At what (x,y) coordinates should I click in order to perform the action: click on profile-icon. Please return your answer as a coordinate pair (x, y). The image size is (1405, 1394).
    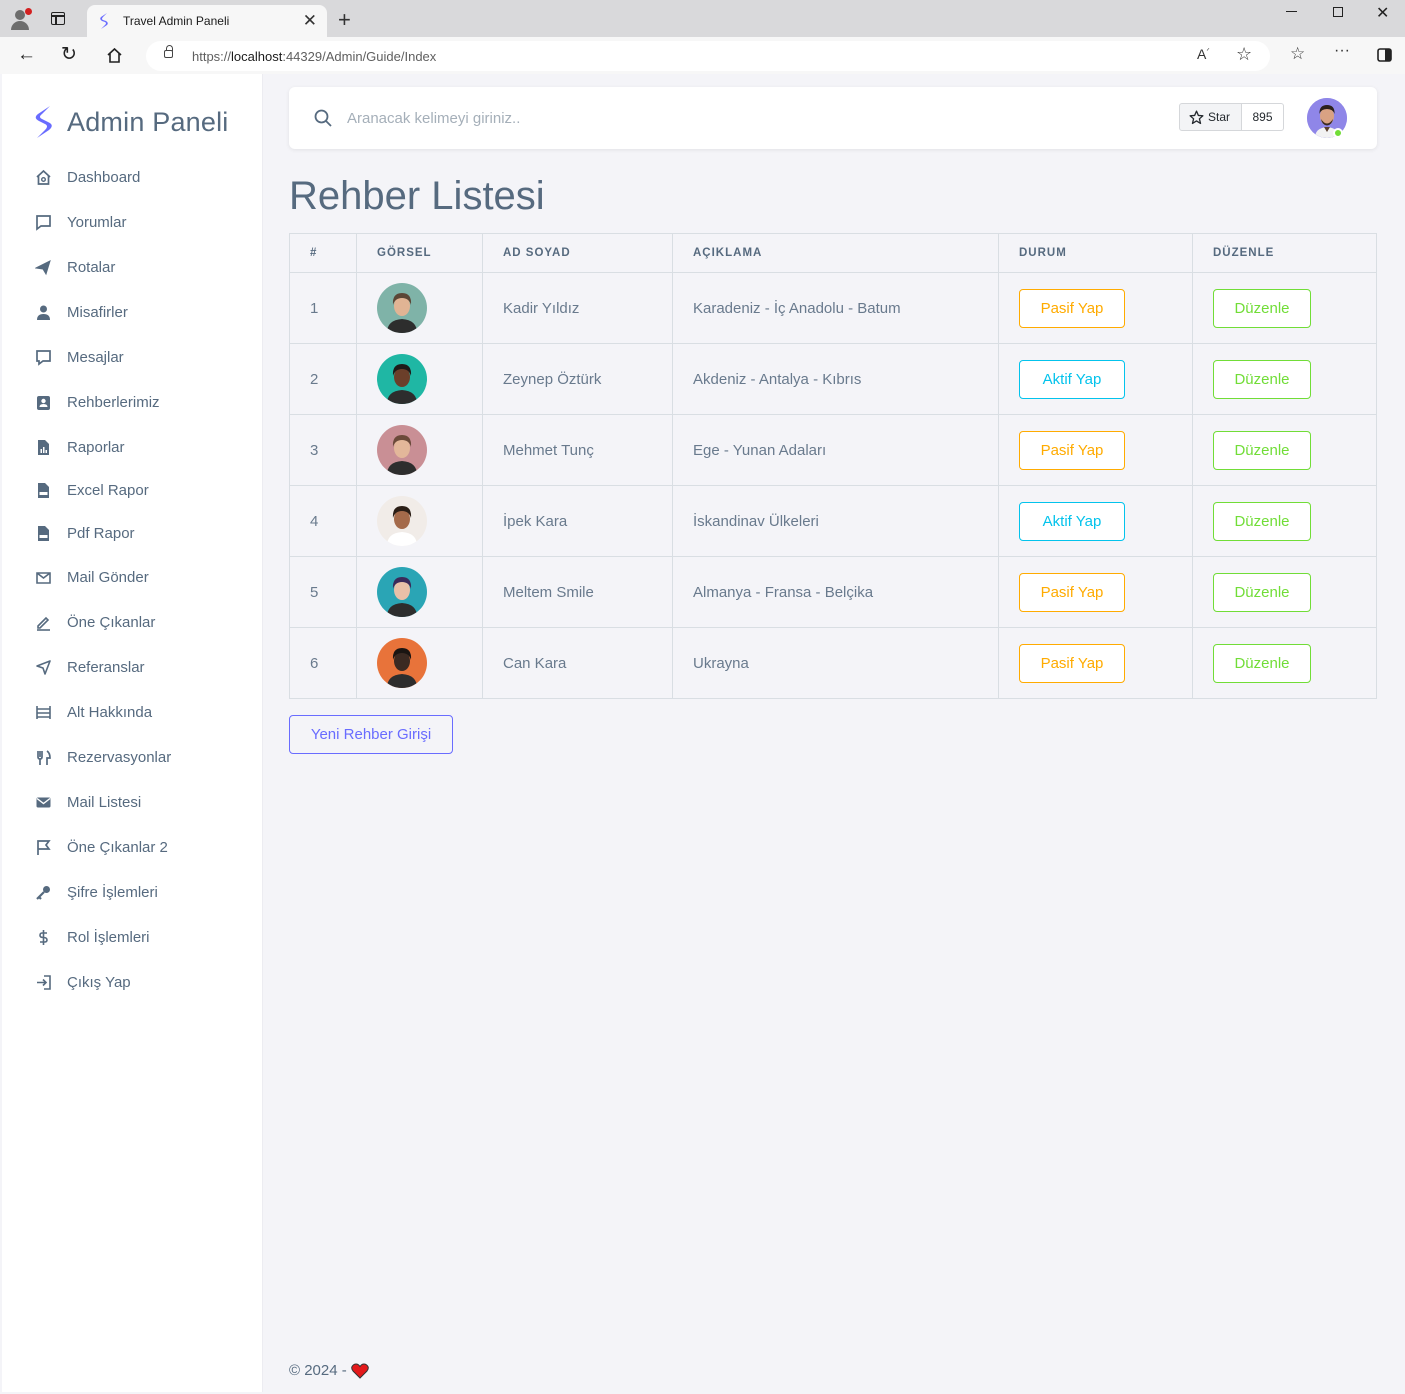
    Looking at the image, I should click on (20, 19).